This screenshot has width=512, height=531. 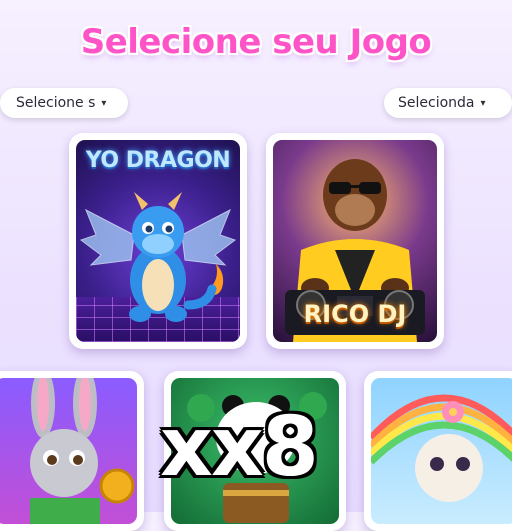 What do you see at coordinates (256, 42) in the screenshot?
I see `page-title: Selecione seu Jogo` at bounding box center [256, 42].